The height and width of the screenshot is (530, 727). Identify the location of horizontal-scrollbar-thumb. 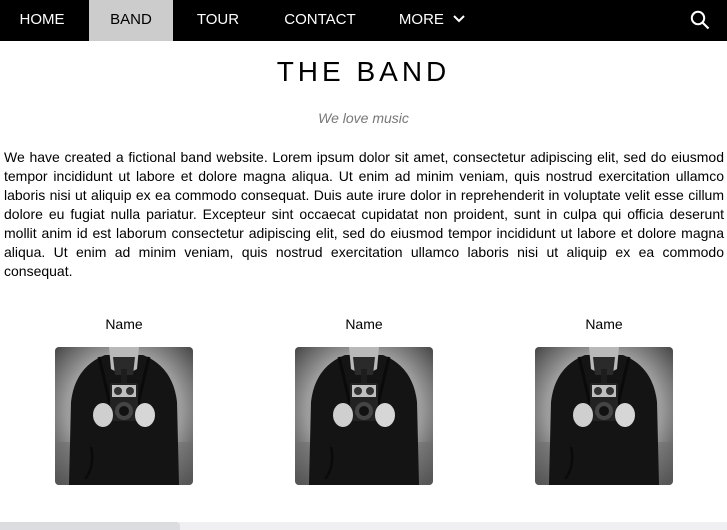
(90, 526).